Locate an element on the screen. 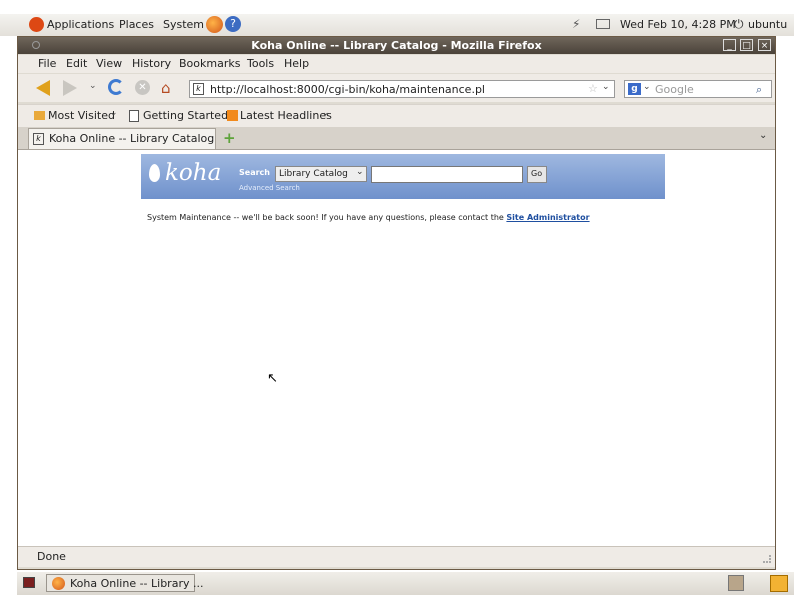  search-placeholder: Google is located at coordinates (674, 89).